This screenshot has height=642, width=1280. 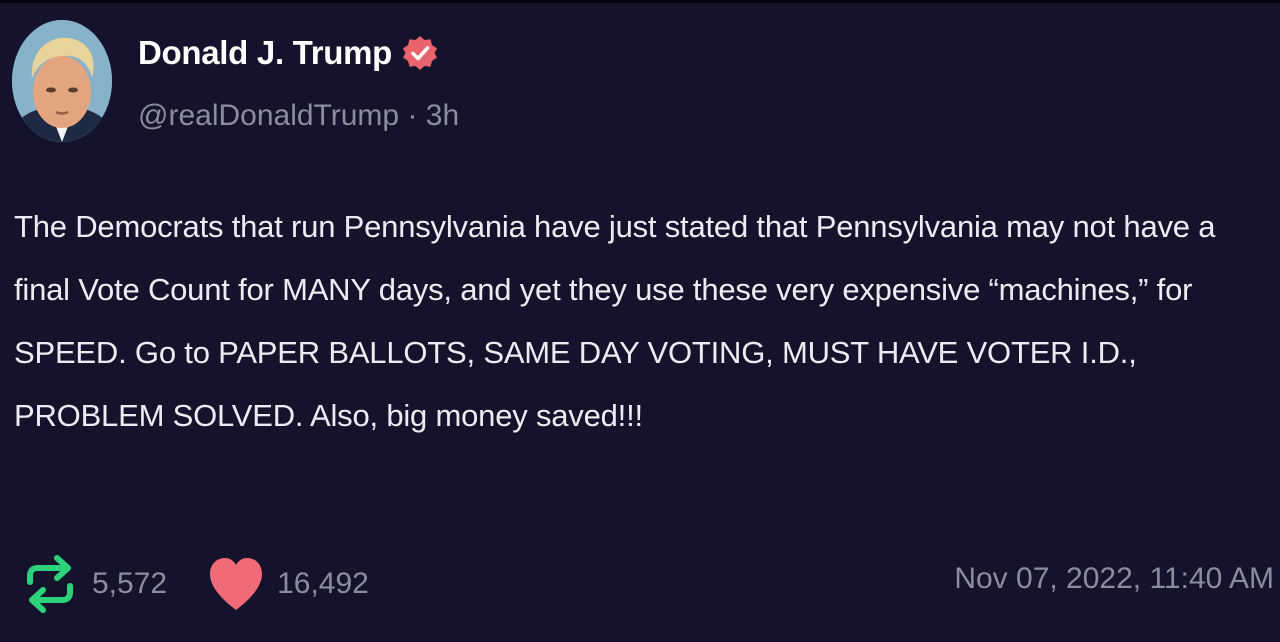 What do you see at coordinates (1114, 579) in the screenshot?
I see `post-timestamp: Nov 07, 2022, 11:40 AM` at bounding box center [1114, 579].